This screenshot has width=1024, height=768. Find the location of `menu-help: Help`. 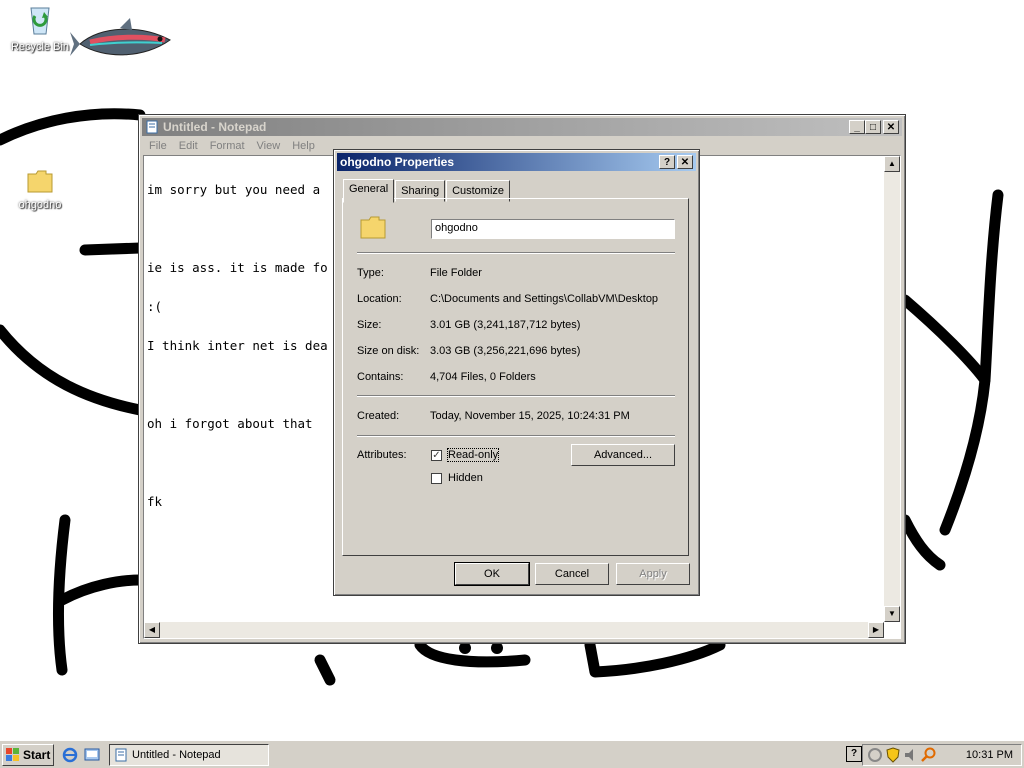

menu-help: Help is located at coordinates (303, 146).